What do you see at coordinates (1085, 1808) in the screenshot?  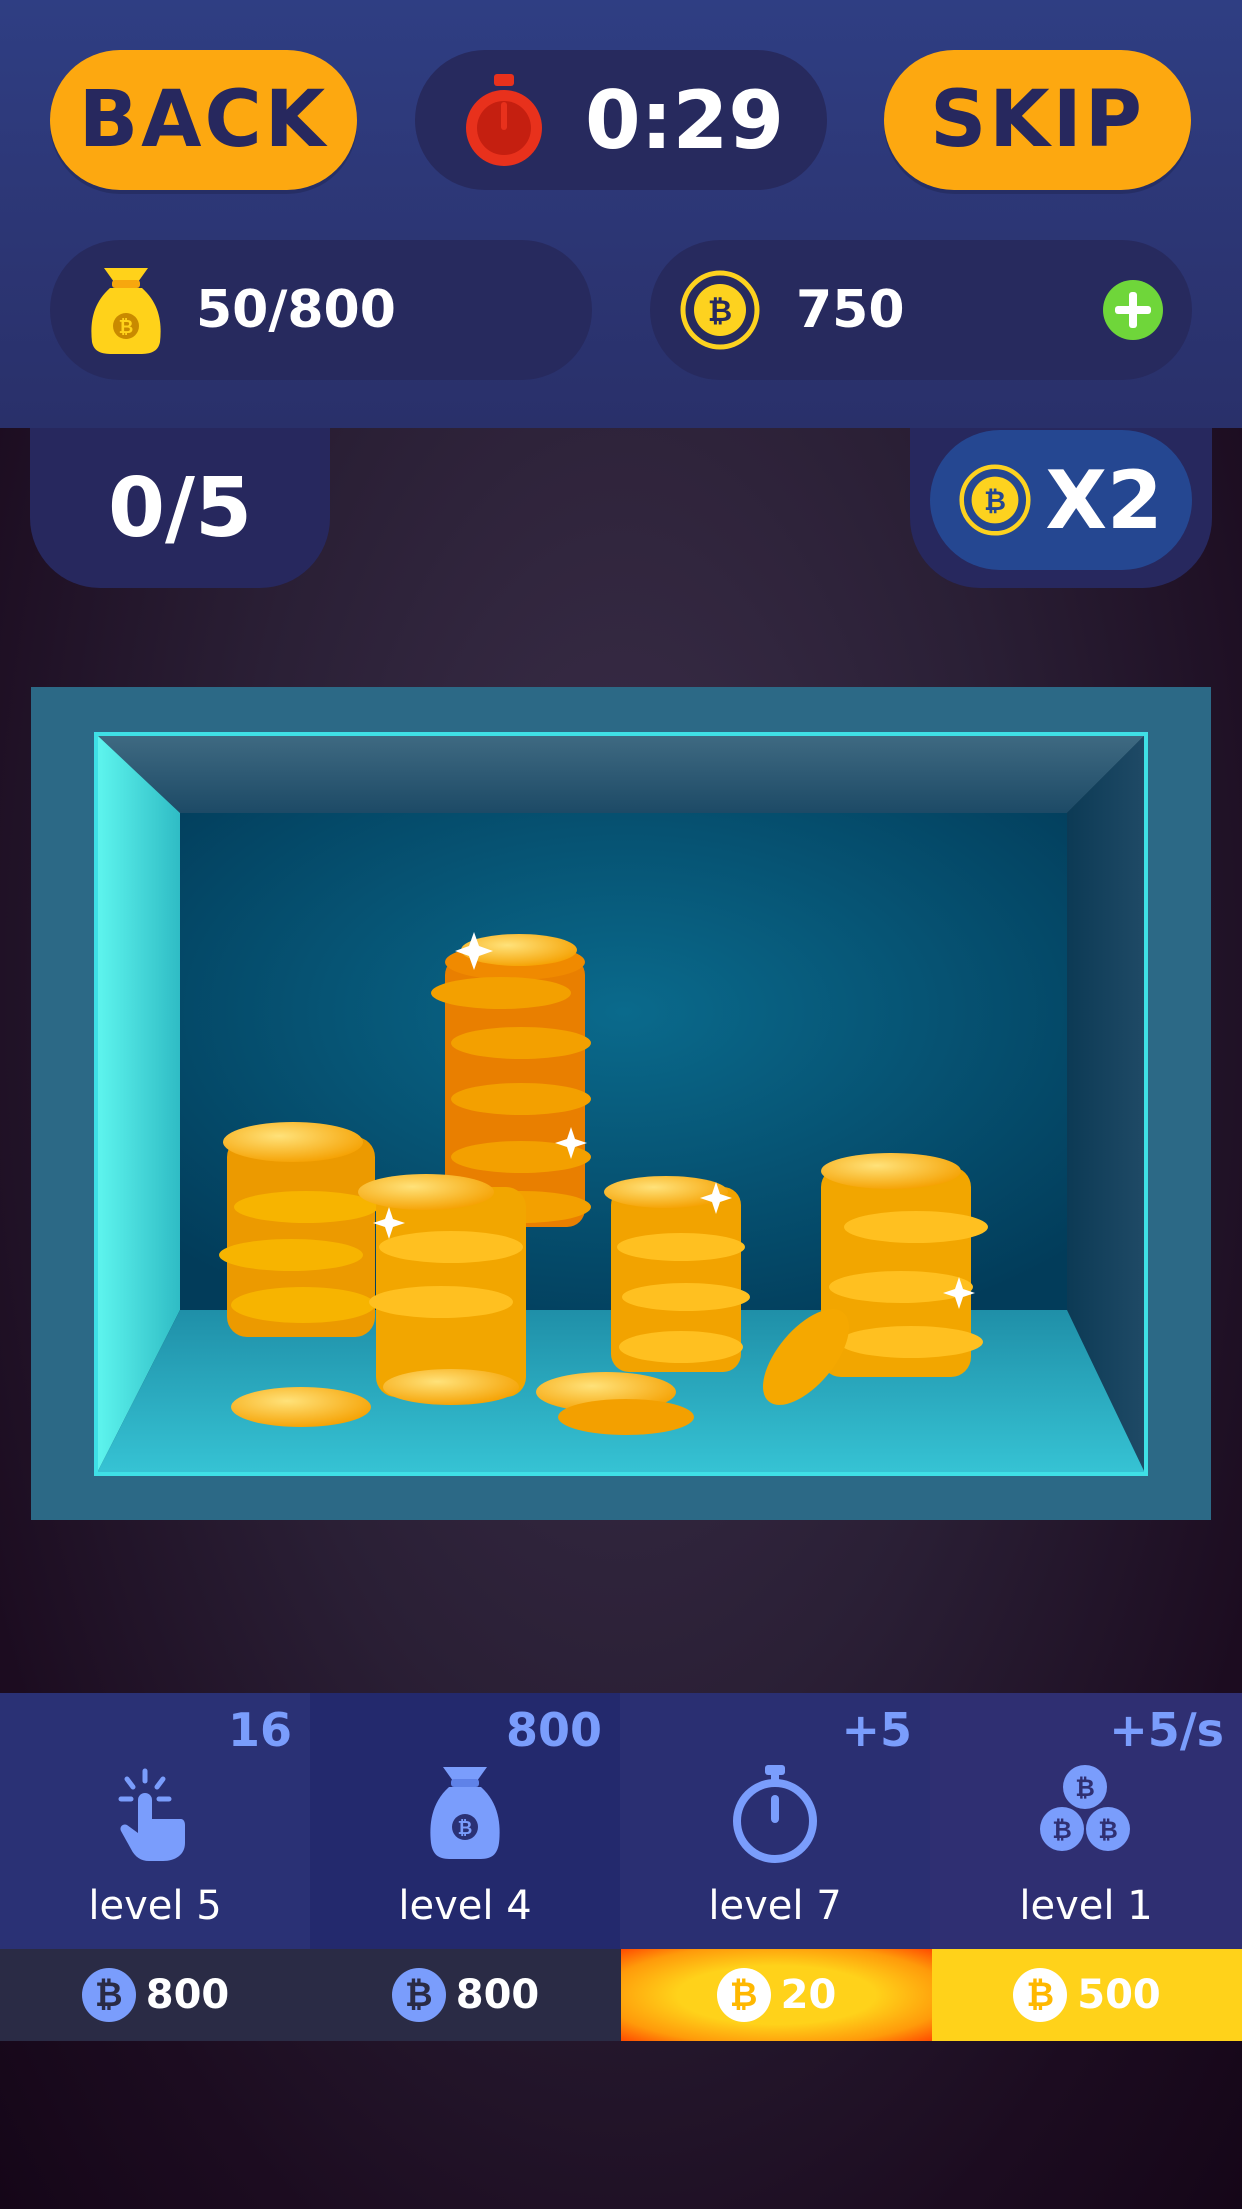 I see `coin-stack-icon: ₿ ₿ ₿` at bounding box center [1085, 1808].